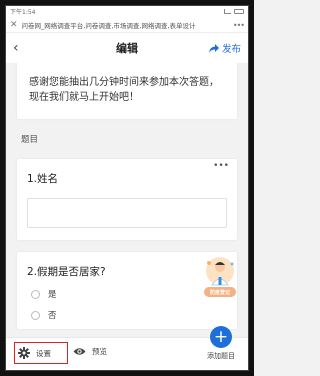  Describe the element at coordinates (66, 272) in the screenshot. I see `question-title: 2.假期是否居家?` at that location.